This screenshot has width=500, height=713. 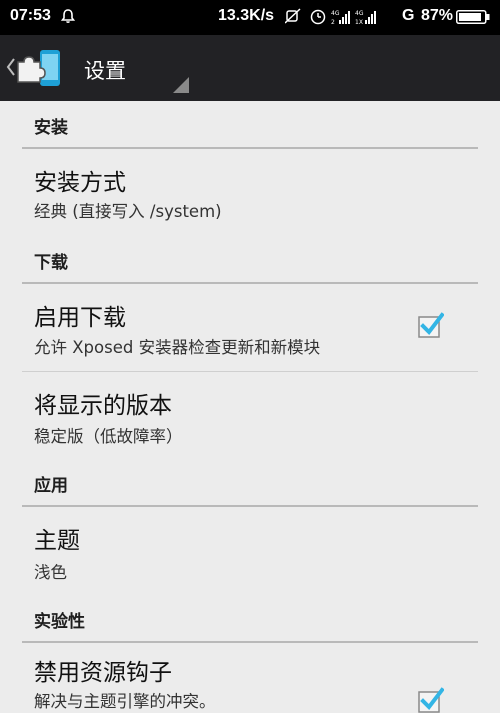 I want to click on pref-summary: 稳定版（低故障率）, so click(x=108, y=436).